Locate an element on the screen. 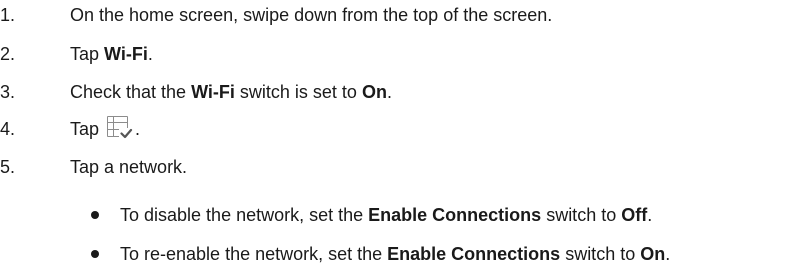 The height and width of the screenshot is (278, 789). step-text-part: Check that the is located at coordinates (131, 92).